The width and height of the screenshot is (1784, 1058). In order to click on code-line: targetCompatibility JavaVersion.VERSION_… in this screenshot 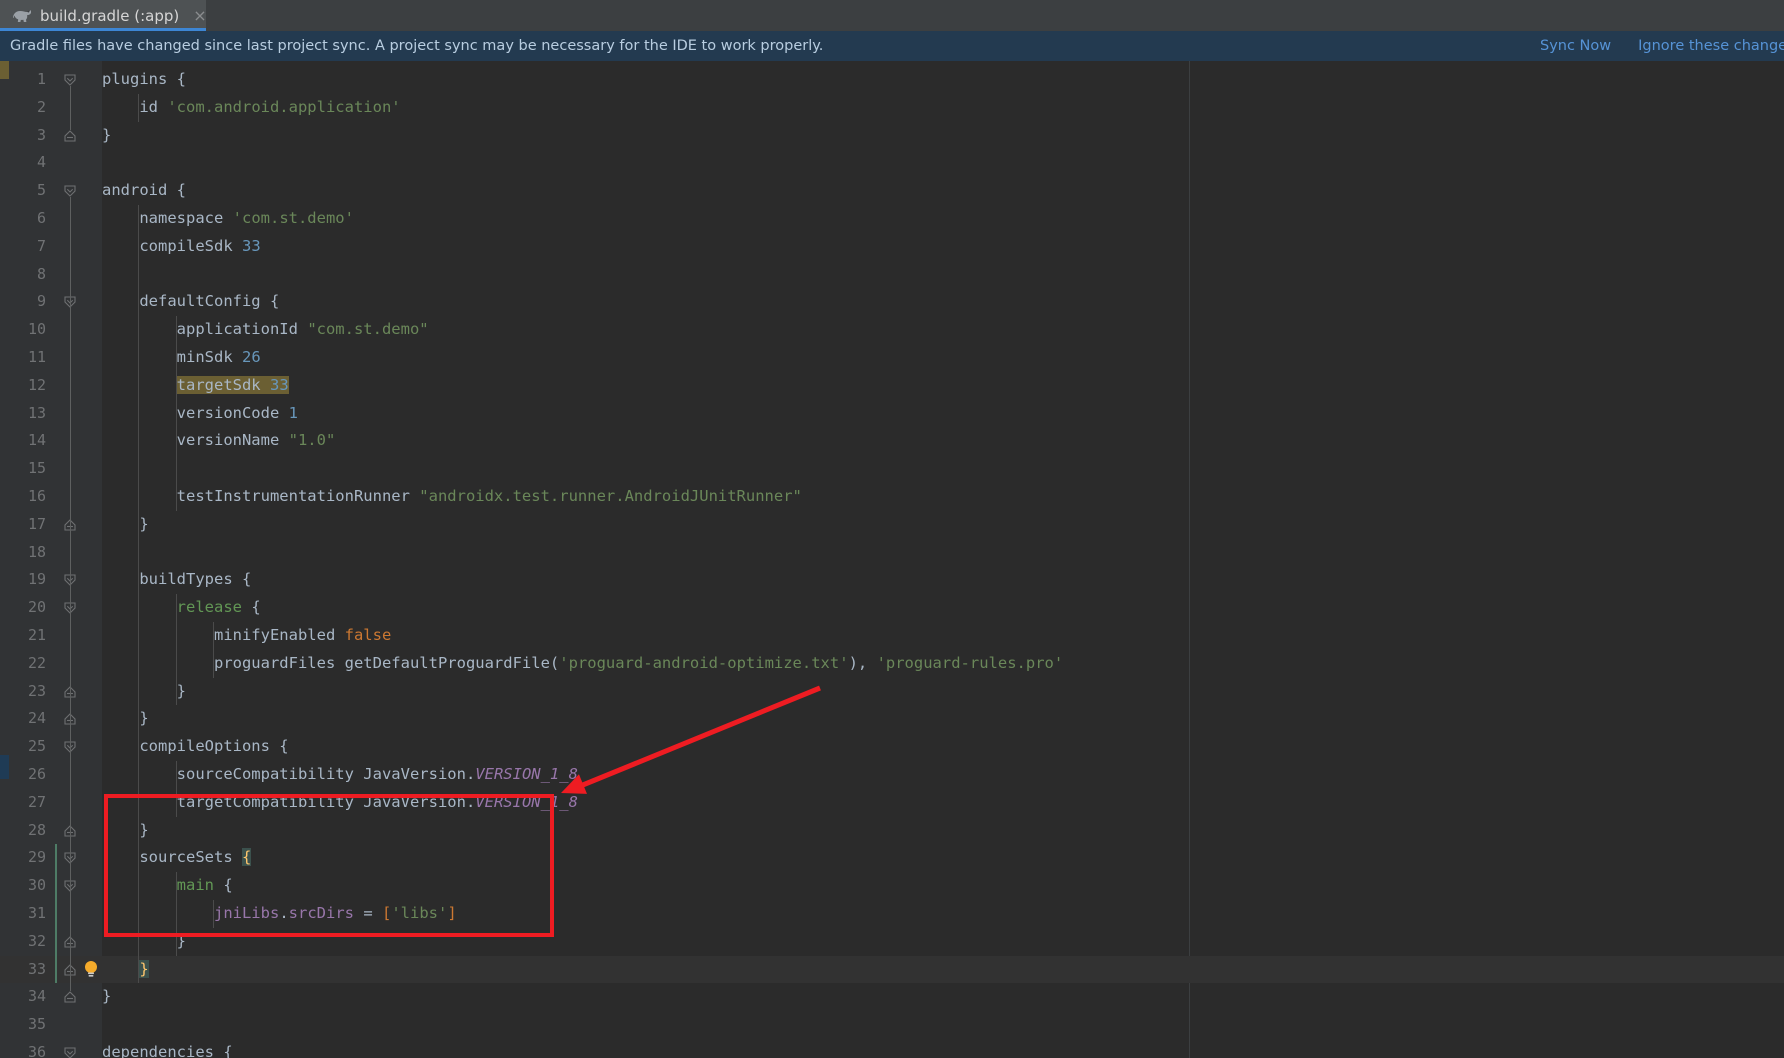, I will do `click(340, 803)`.